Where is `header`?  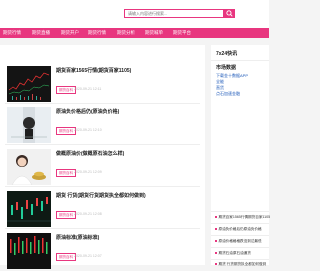 header is located at coordinates (134, 14).